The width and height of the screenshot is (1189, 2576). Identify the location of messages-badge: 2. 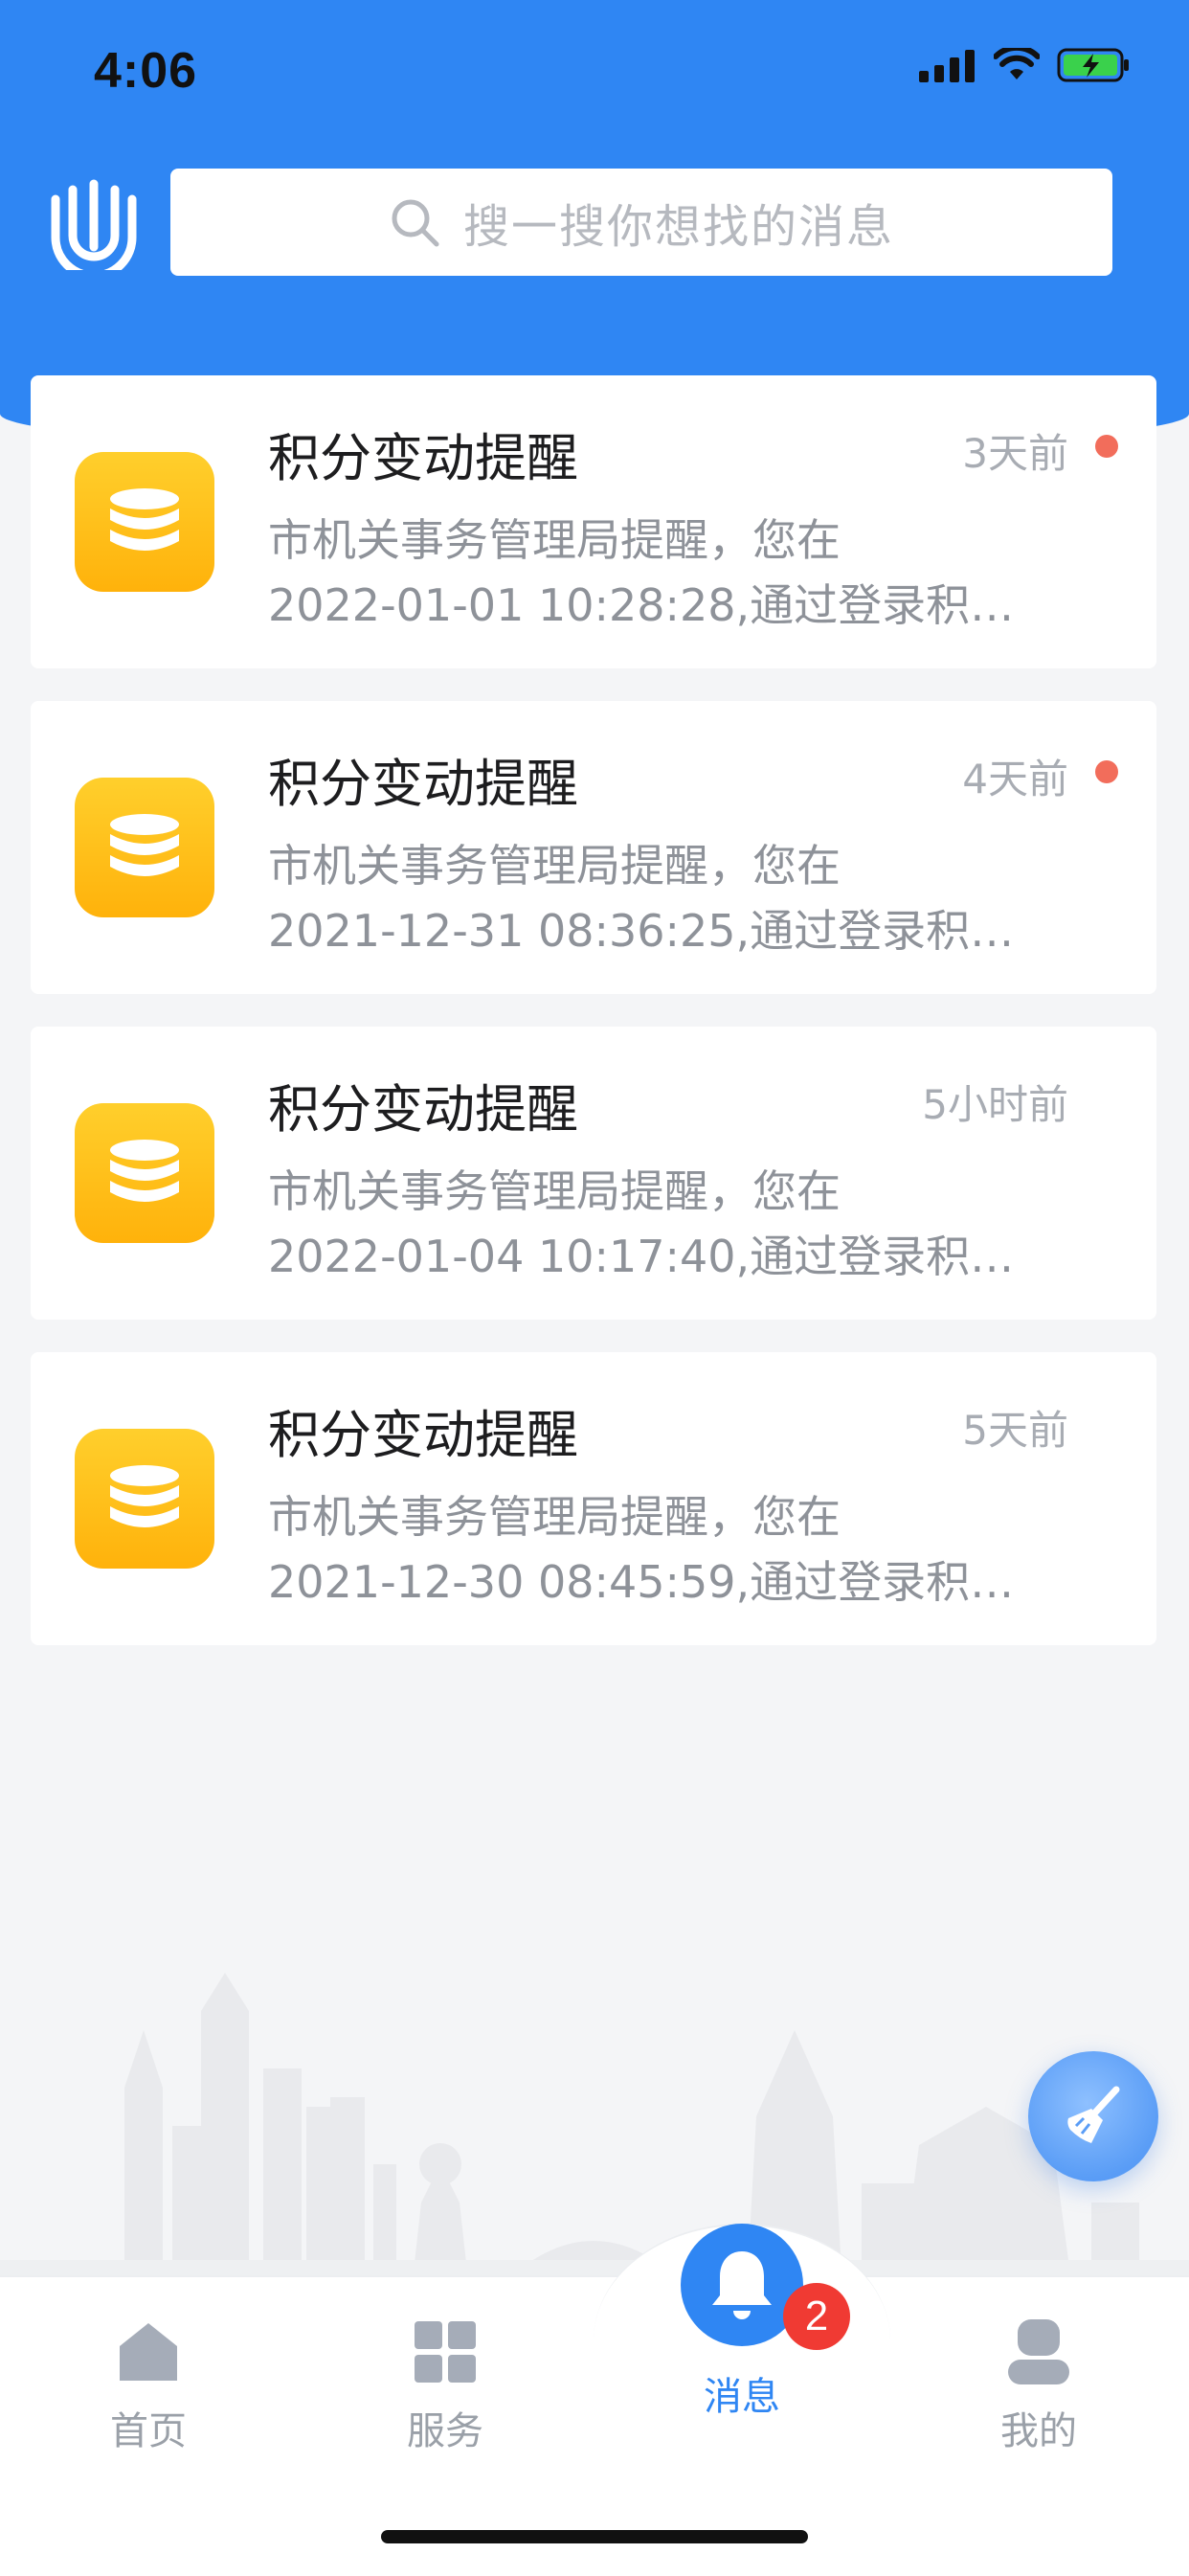
(816, 2316).